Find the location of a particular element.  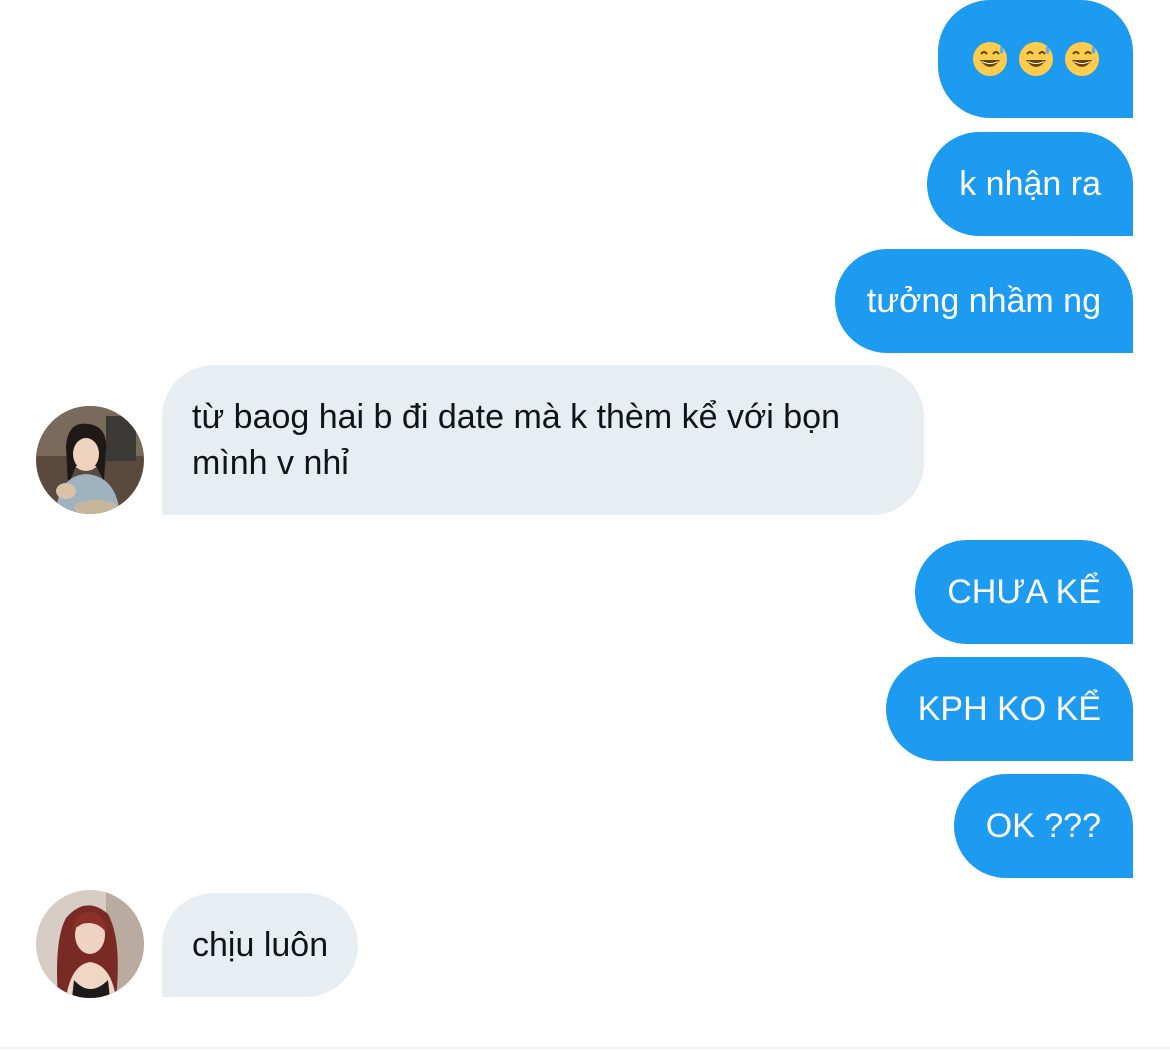

message-text: KPH KO KỂ is located at coordinates (1009, 709).